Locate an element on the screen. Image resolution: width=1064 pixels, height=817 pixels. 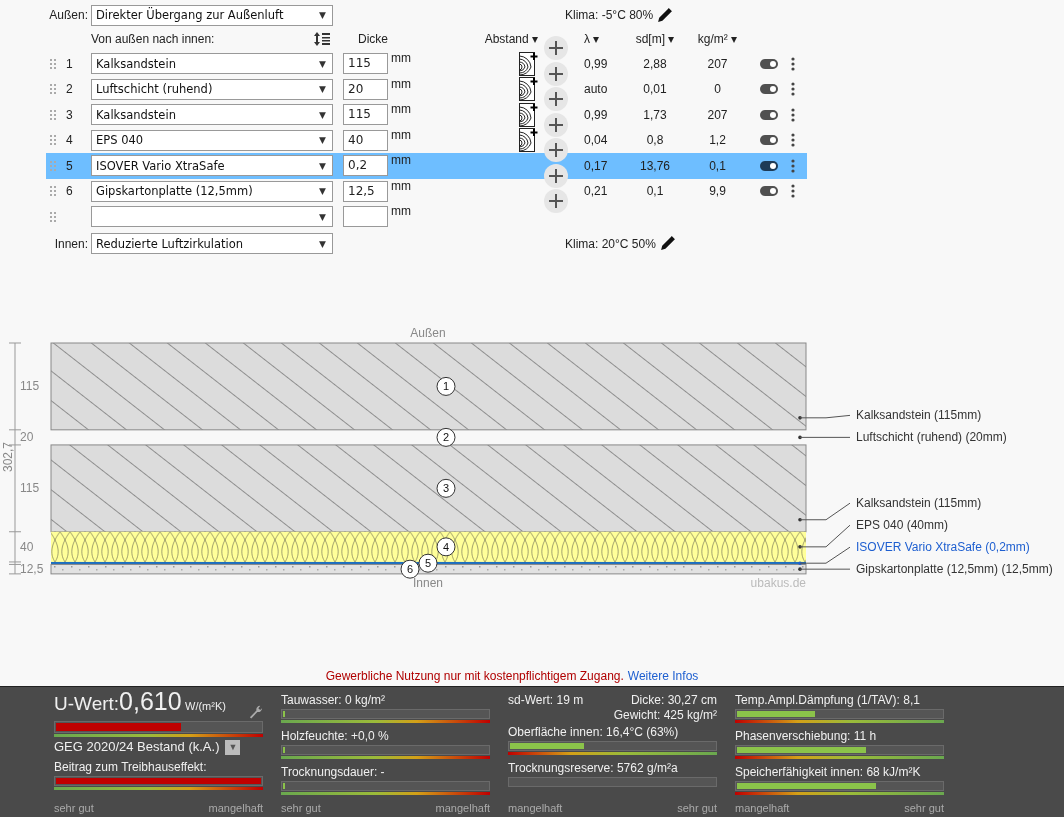
layer-number-marker: 2 is located at coordinates (446, 437).